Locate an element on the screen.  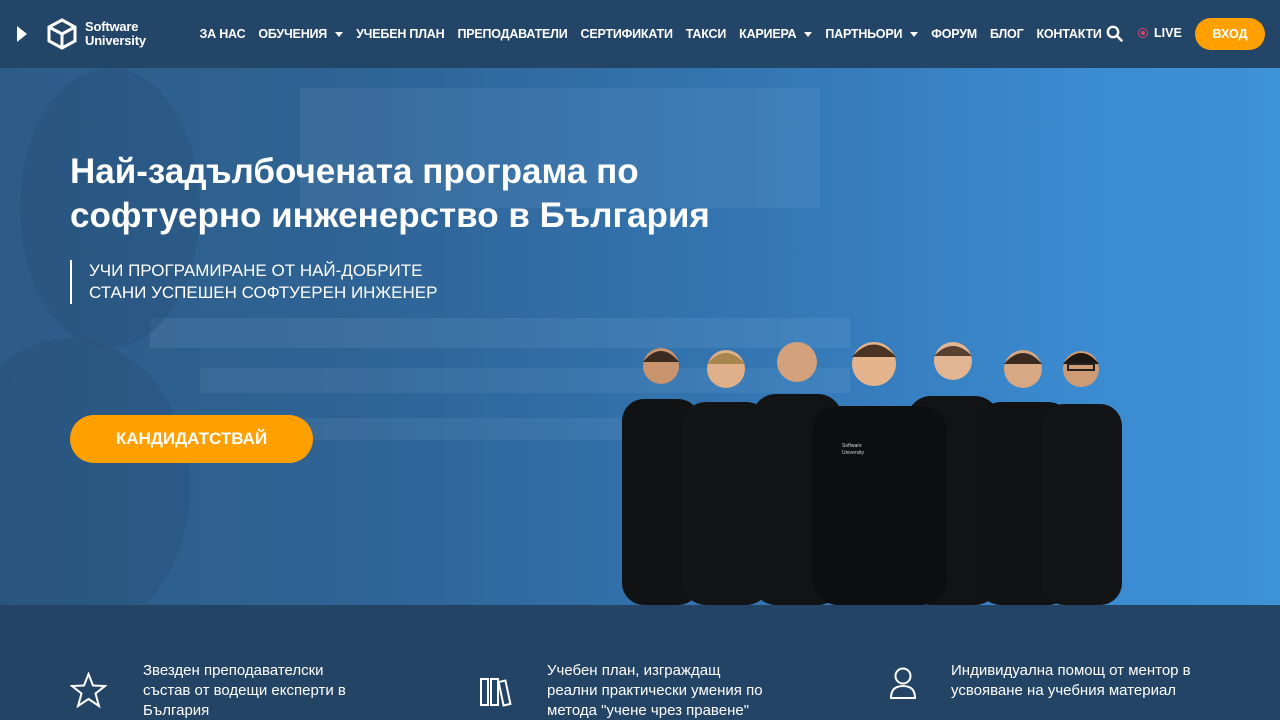
nav-item: ОБУЧЕНИЯ is located at coordinates (301, 34).